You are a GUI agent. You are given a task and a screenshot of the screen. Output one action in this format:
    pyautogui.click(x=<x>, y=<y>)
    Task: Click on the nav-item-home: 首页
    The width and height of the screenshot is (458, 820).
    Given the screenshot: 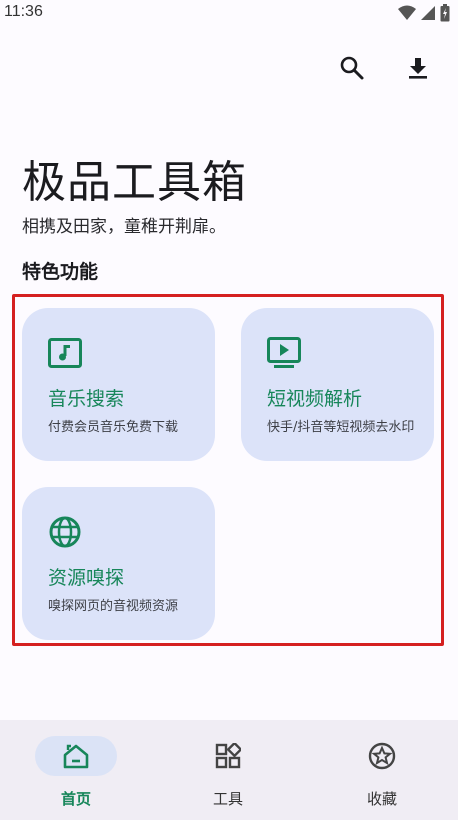 What is the action you would take?
    pyautogui.click(x=76, y=770)
    